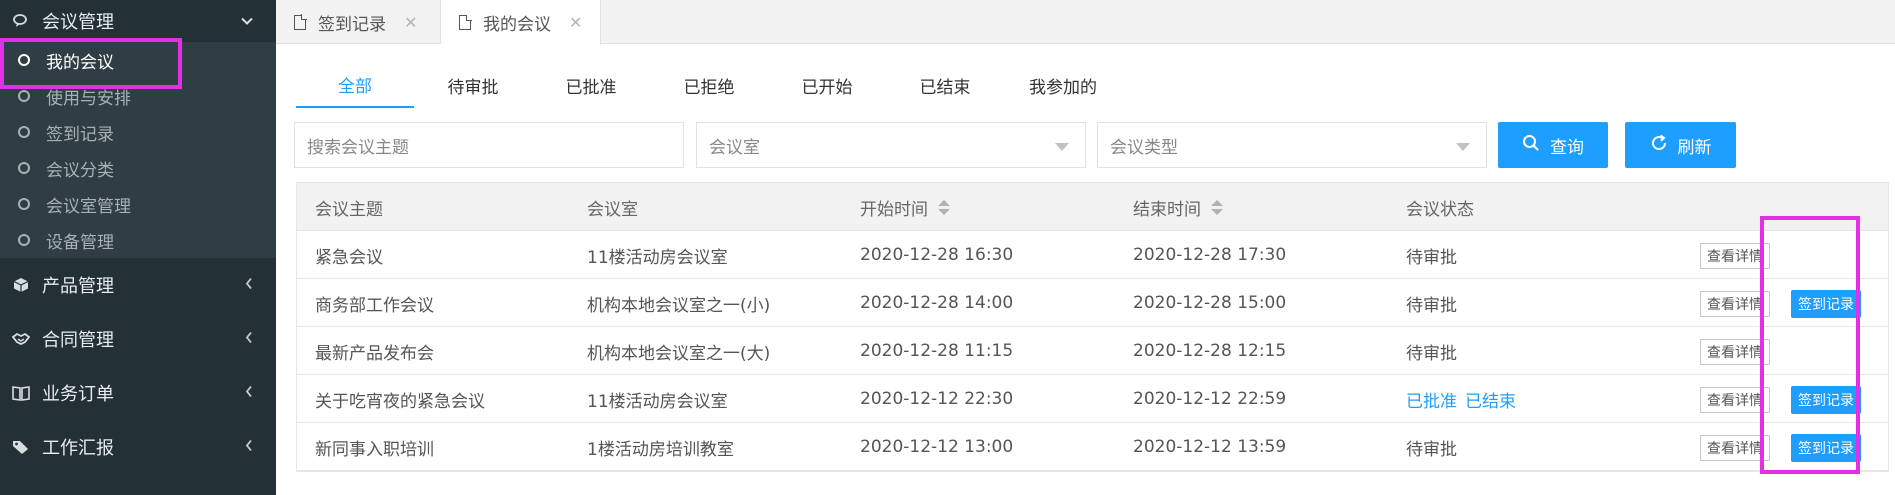 The height and width of the screenshot is (495, 1895). What do you see at coordinates (1144, 147) in the screenshot?
I see `select-placeholder: 会议类型` at bounding box center [1144, 147].